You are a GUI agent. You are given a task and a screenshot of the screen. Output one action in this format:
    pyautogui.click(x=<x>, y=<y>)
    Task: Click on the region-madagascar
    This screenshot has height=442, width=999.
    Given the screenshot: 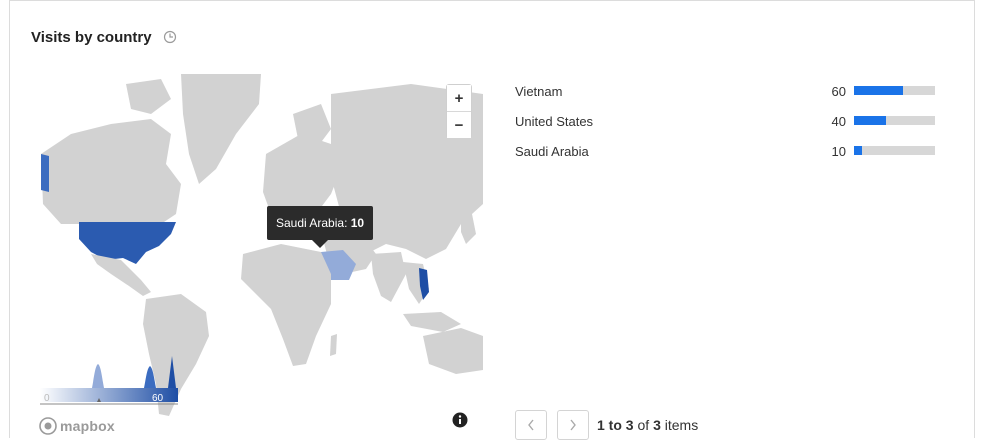 What is the action you would take?
    pyautogui.click(x=333, y=345)
    